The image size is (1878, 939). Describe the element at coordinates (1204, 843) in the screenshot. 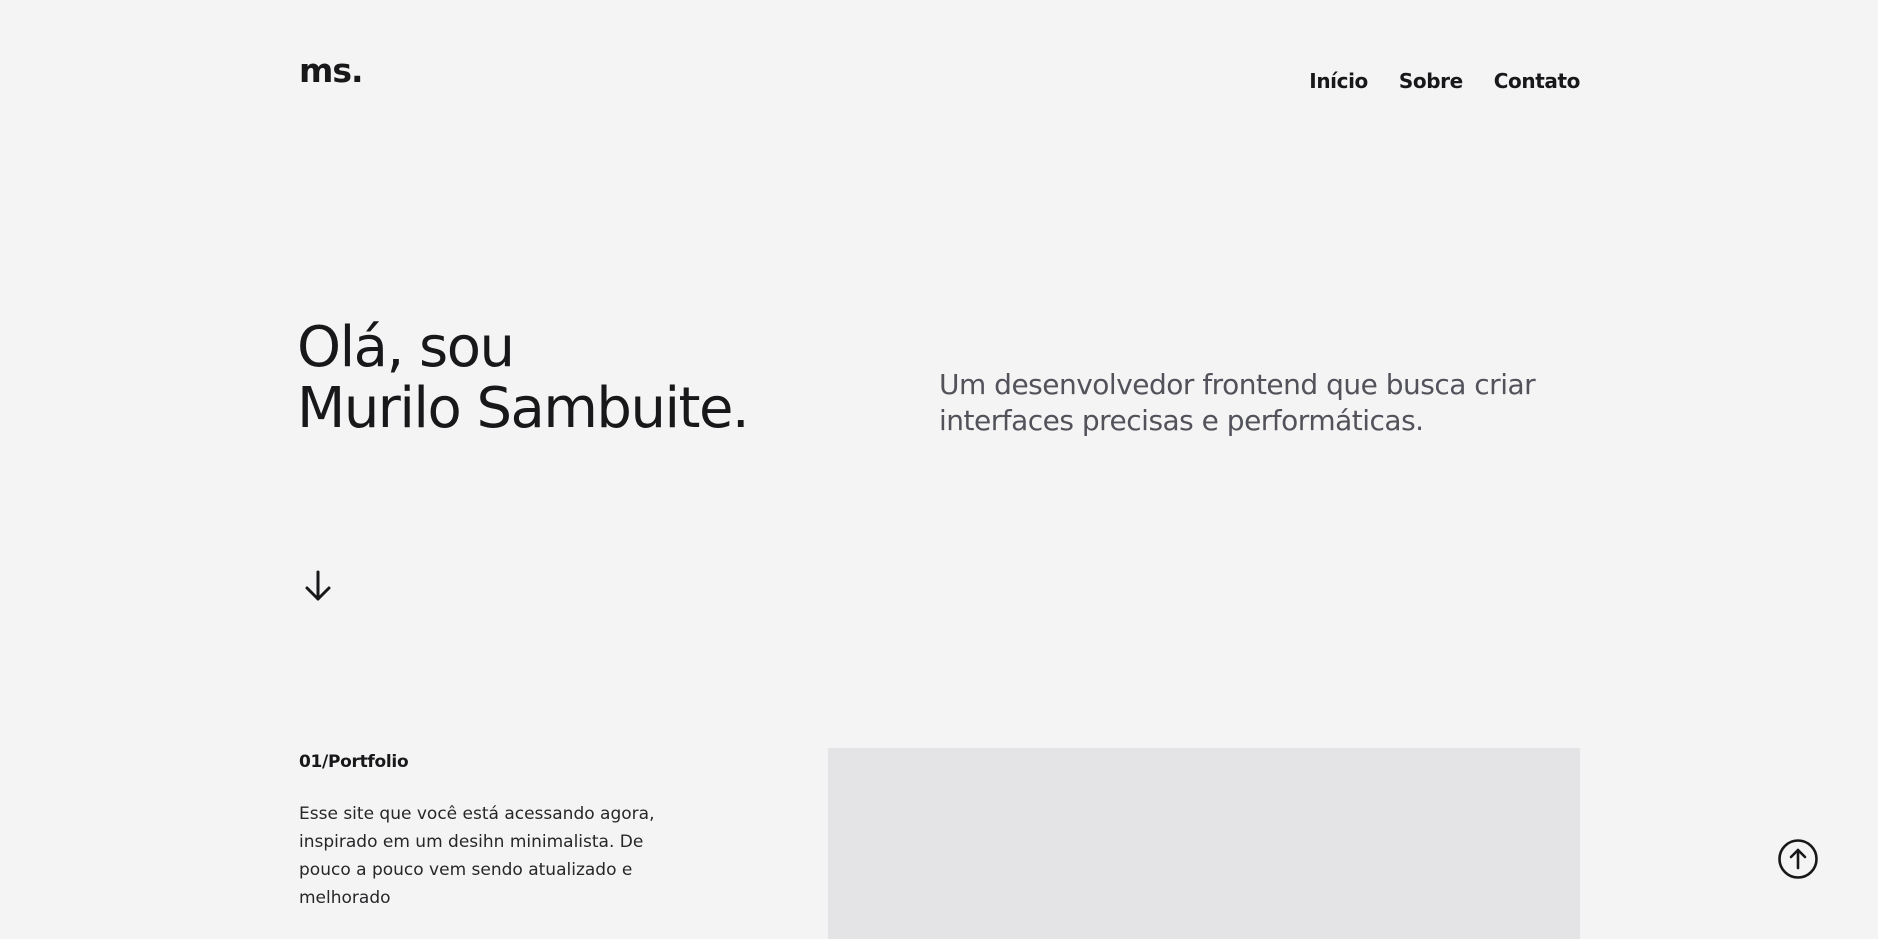

I see `portfolio-image-placeholder` at that location.